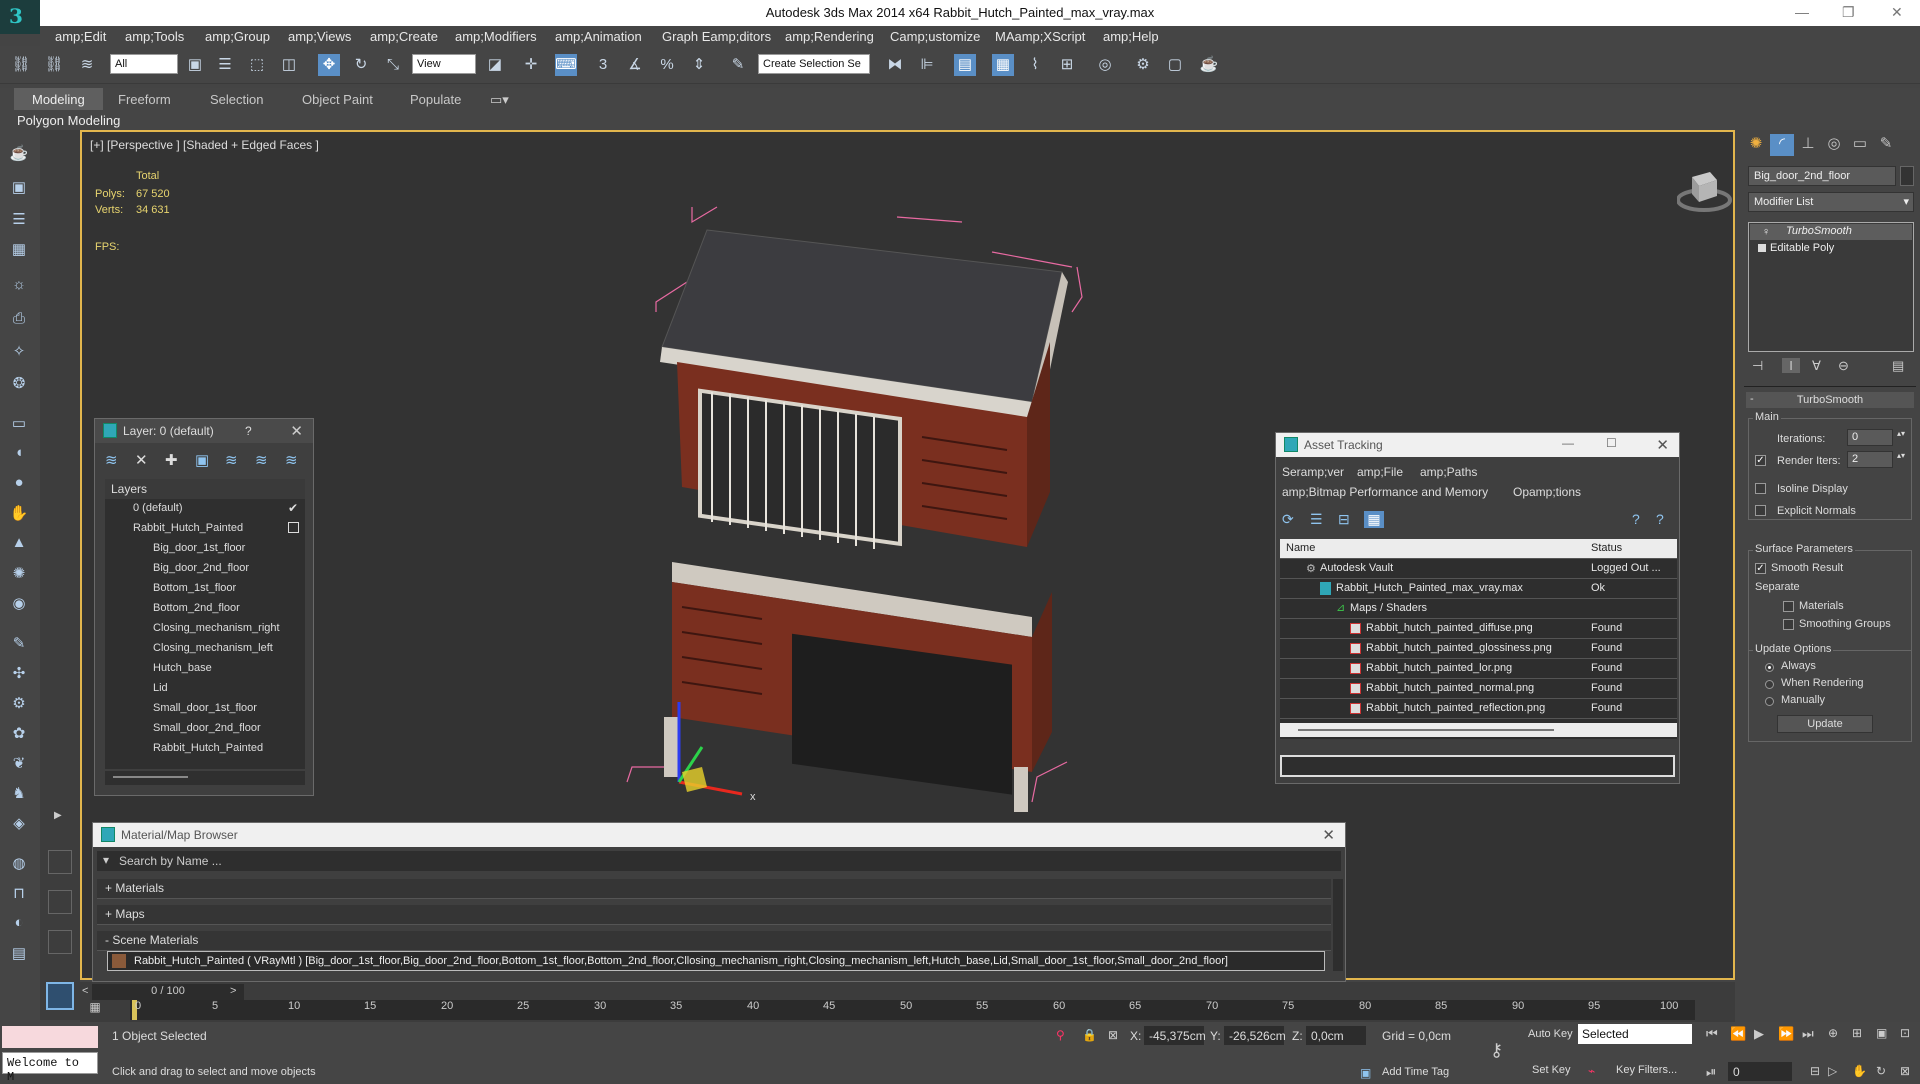 This screenshot has width=1920, height=1084. I want to click on add-time-tag-button: Add Time Tag, so click(1415, 1072).